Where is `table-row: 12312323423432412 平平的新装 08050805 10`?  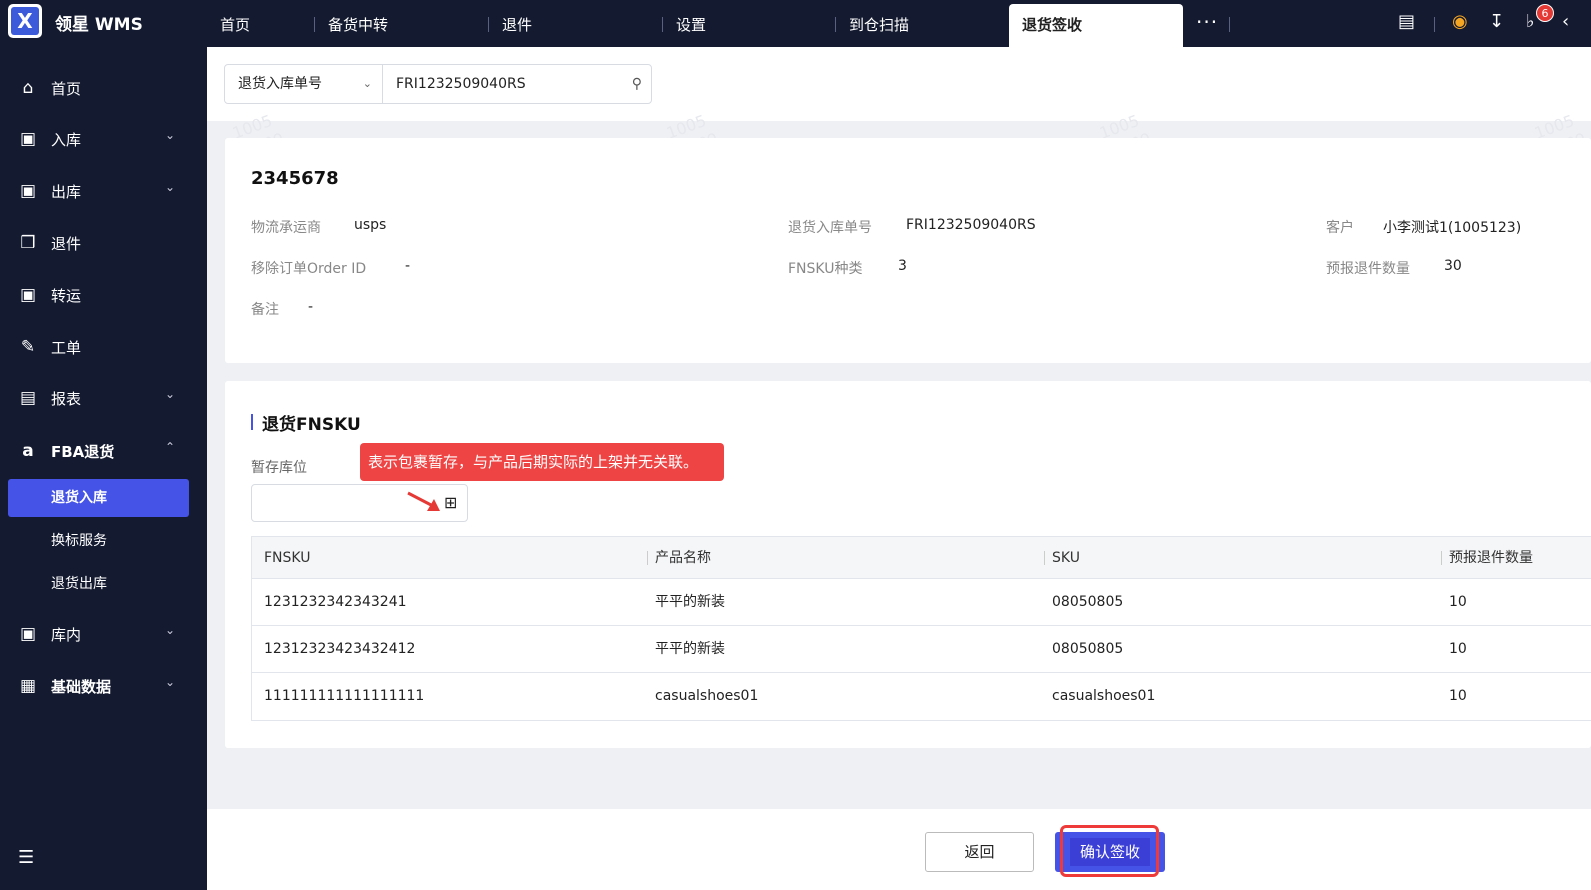 table-row: 12312323423432412 平平的新装 08050805 10 is located at coordinates (921, 649).